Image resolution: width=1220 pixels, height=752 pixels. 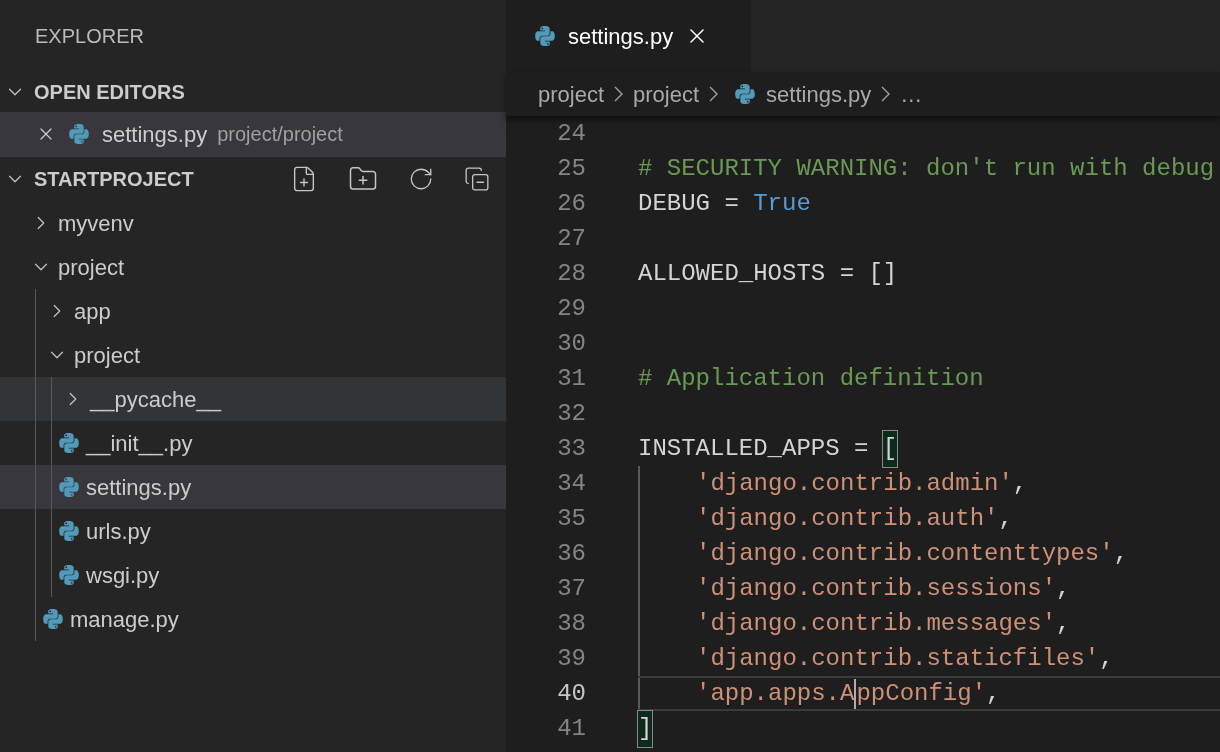 What do you see at coordinates (571, 273) in the screenshot?
I see `line-number: 28` at bounding box center [571, 273].